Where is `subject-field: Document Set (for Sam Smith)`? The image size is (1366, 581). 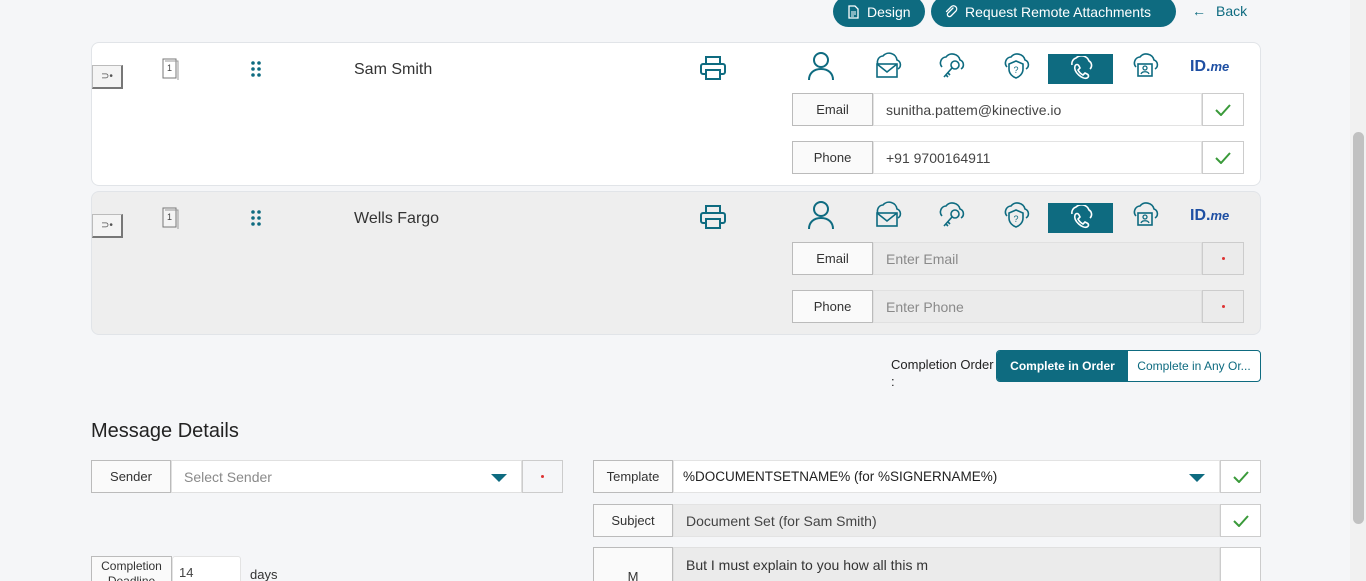
subject-field: Document Set (for Sam Smith) is located at coordinates (946, 520).